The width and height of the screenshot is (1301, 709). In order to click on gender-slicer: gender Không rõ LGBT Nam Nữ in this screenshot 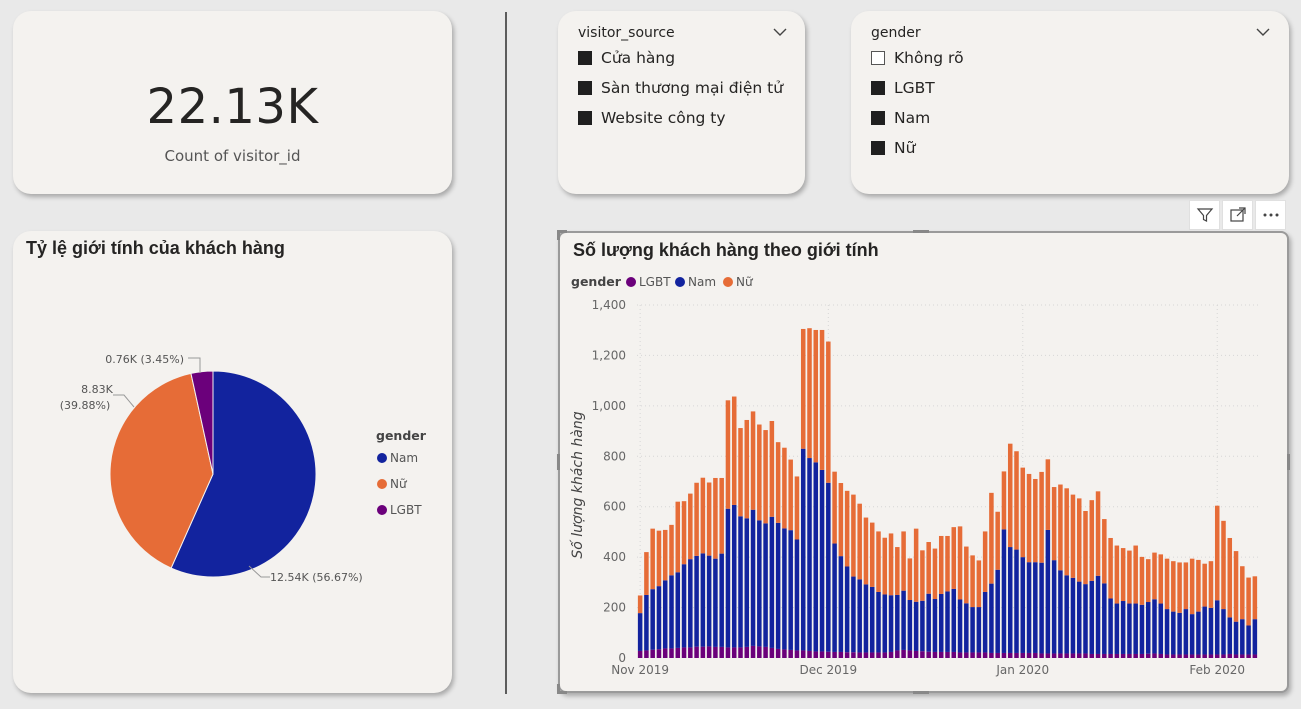, I will do `click(1070, 102)`.